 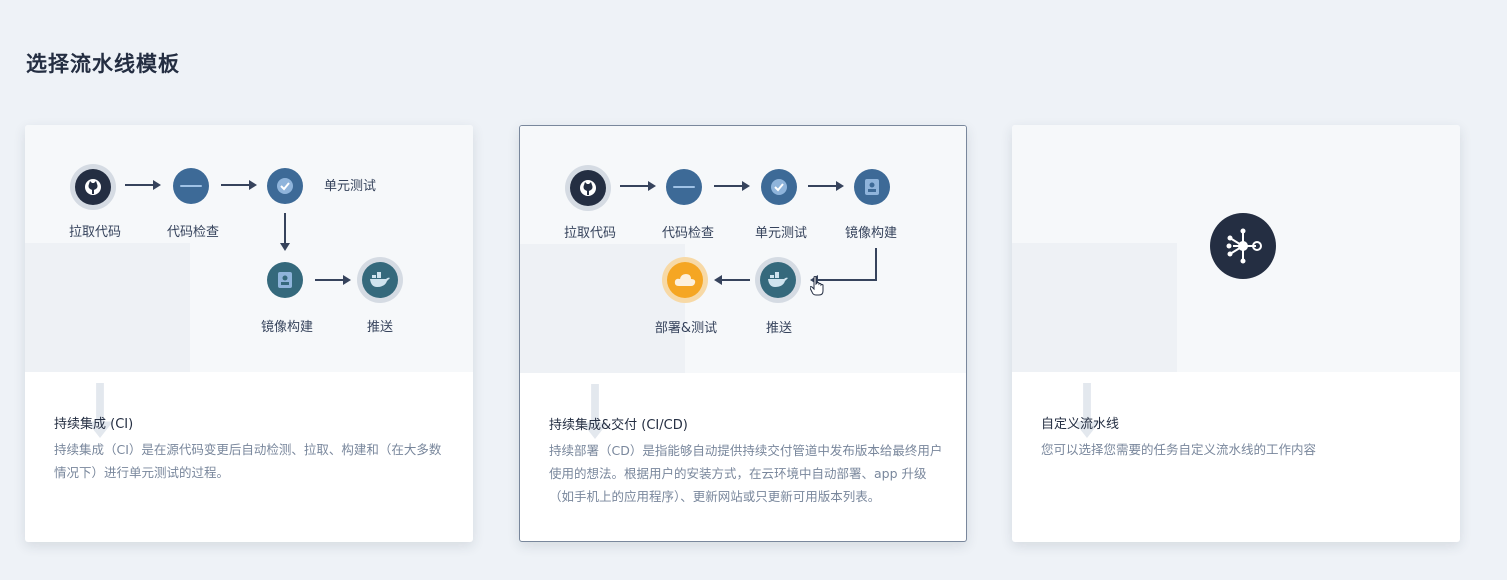 What do you see at coordinates (1238, 437) in the screenshot?
I see `card-description: 自定义流水线 您可以选择您需要的任务自定义流水线的工作内容` at bounding box center [1238, 437].